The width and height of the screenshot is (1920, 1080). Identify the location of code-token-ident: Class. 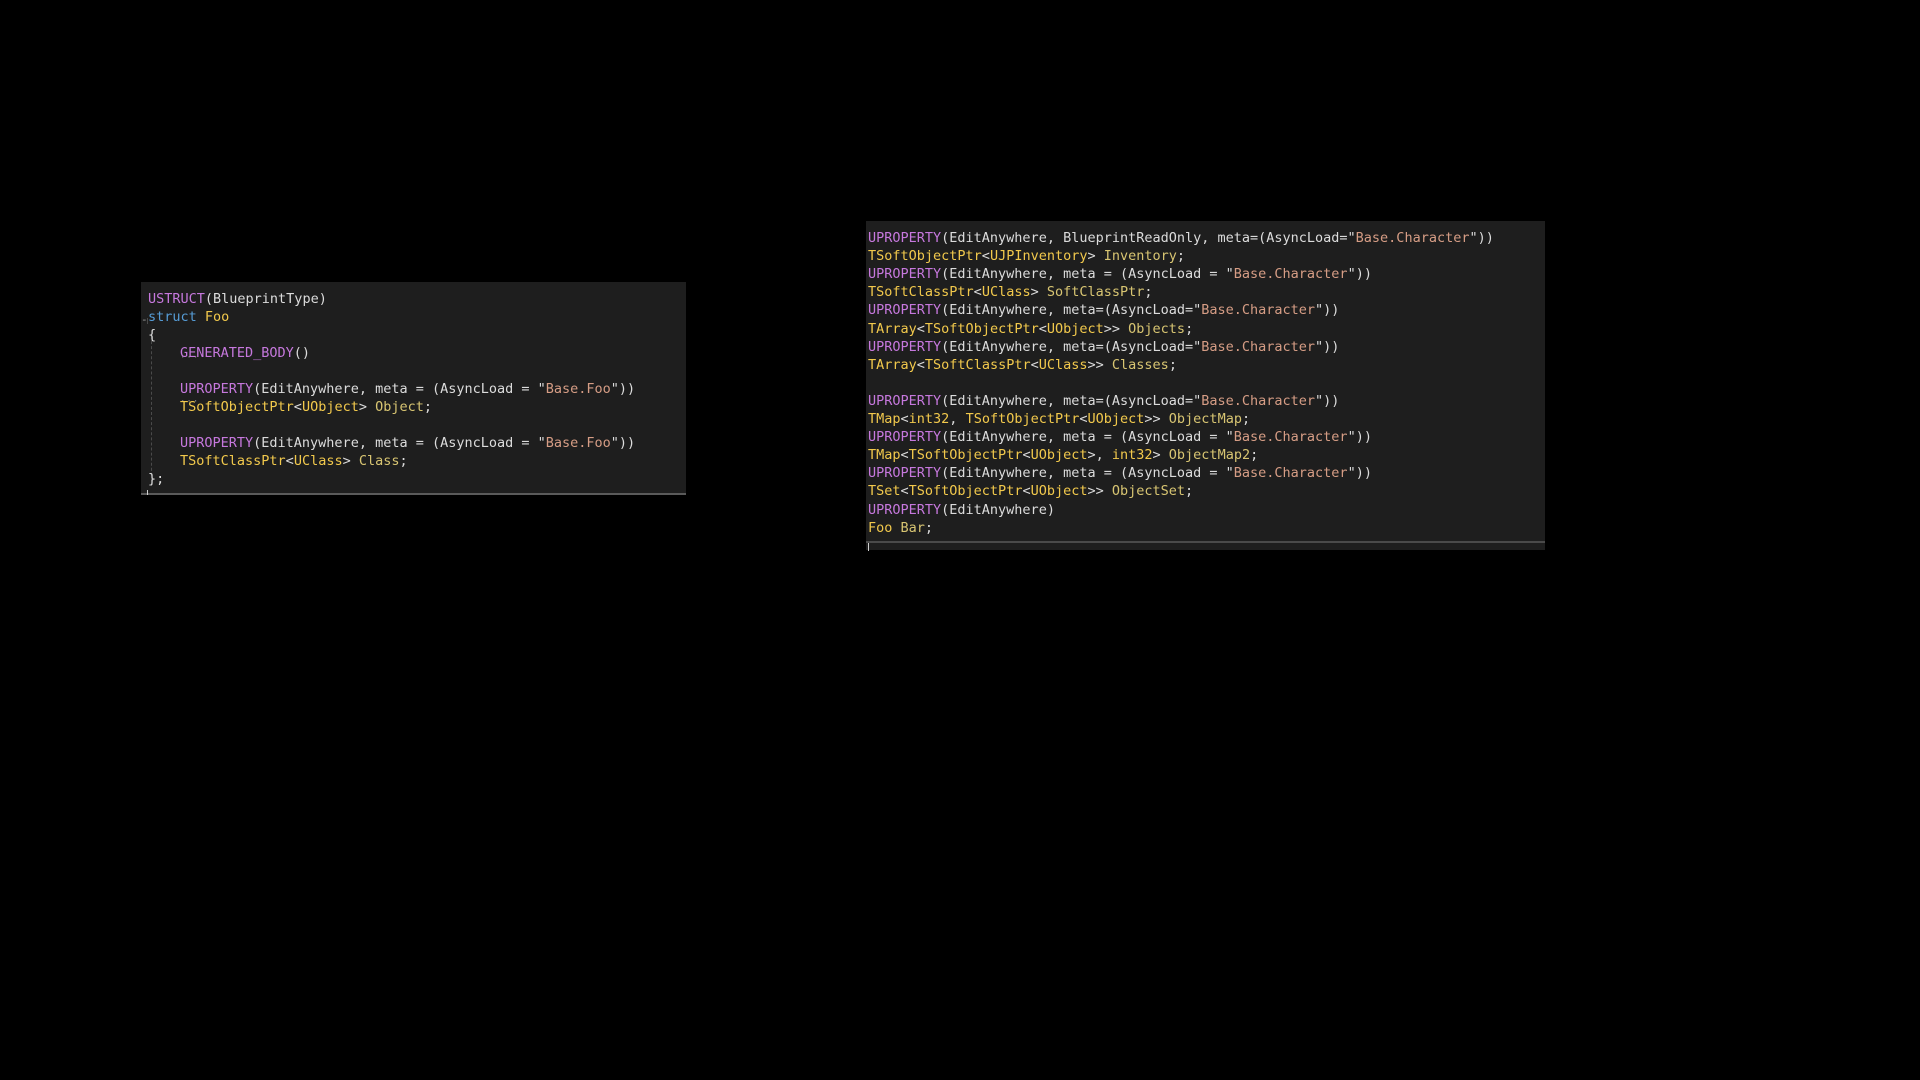
(379, 461).